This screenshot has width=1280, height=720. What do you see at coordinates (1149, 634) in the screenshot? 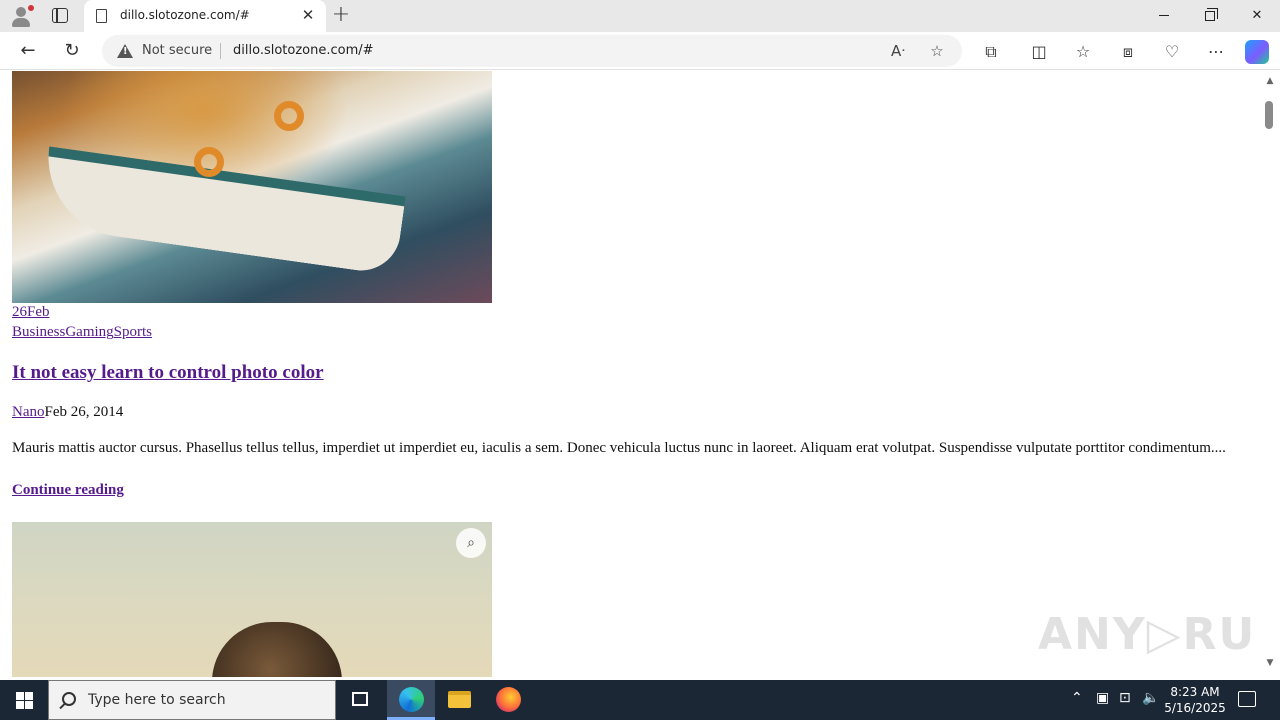
I see `watermark-logo: ANY▷RUN` at bounding box center [1149, 634].